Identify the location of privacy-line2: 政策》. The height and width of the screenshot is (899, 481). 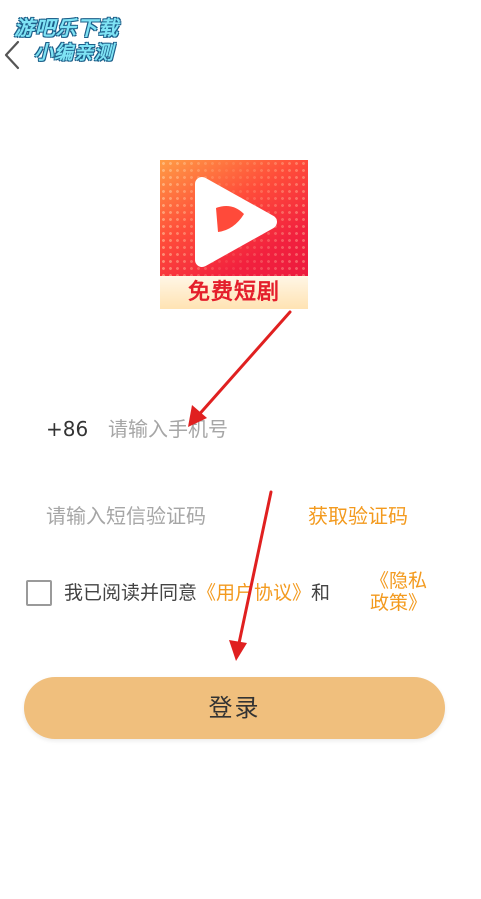
(399, 603).